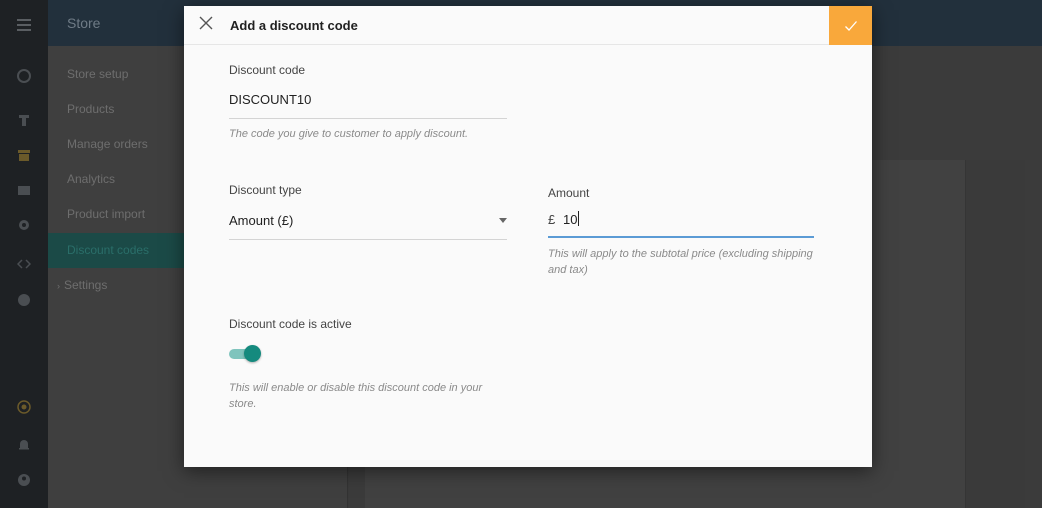 Image resolution: width=1042 pixels, height=508 pixels. What do you see at coordinates (995, 334) in the screenshot?
I see `main-card-side` at bounding box center [995, 334].